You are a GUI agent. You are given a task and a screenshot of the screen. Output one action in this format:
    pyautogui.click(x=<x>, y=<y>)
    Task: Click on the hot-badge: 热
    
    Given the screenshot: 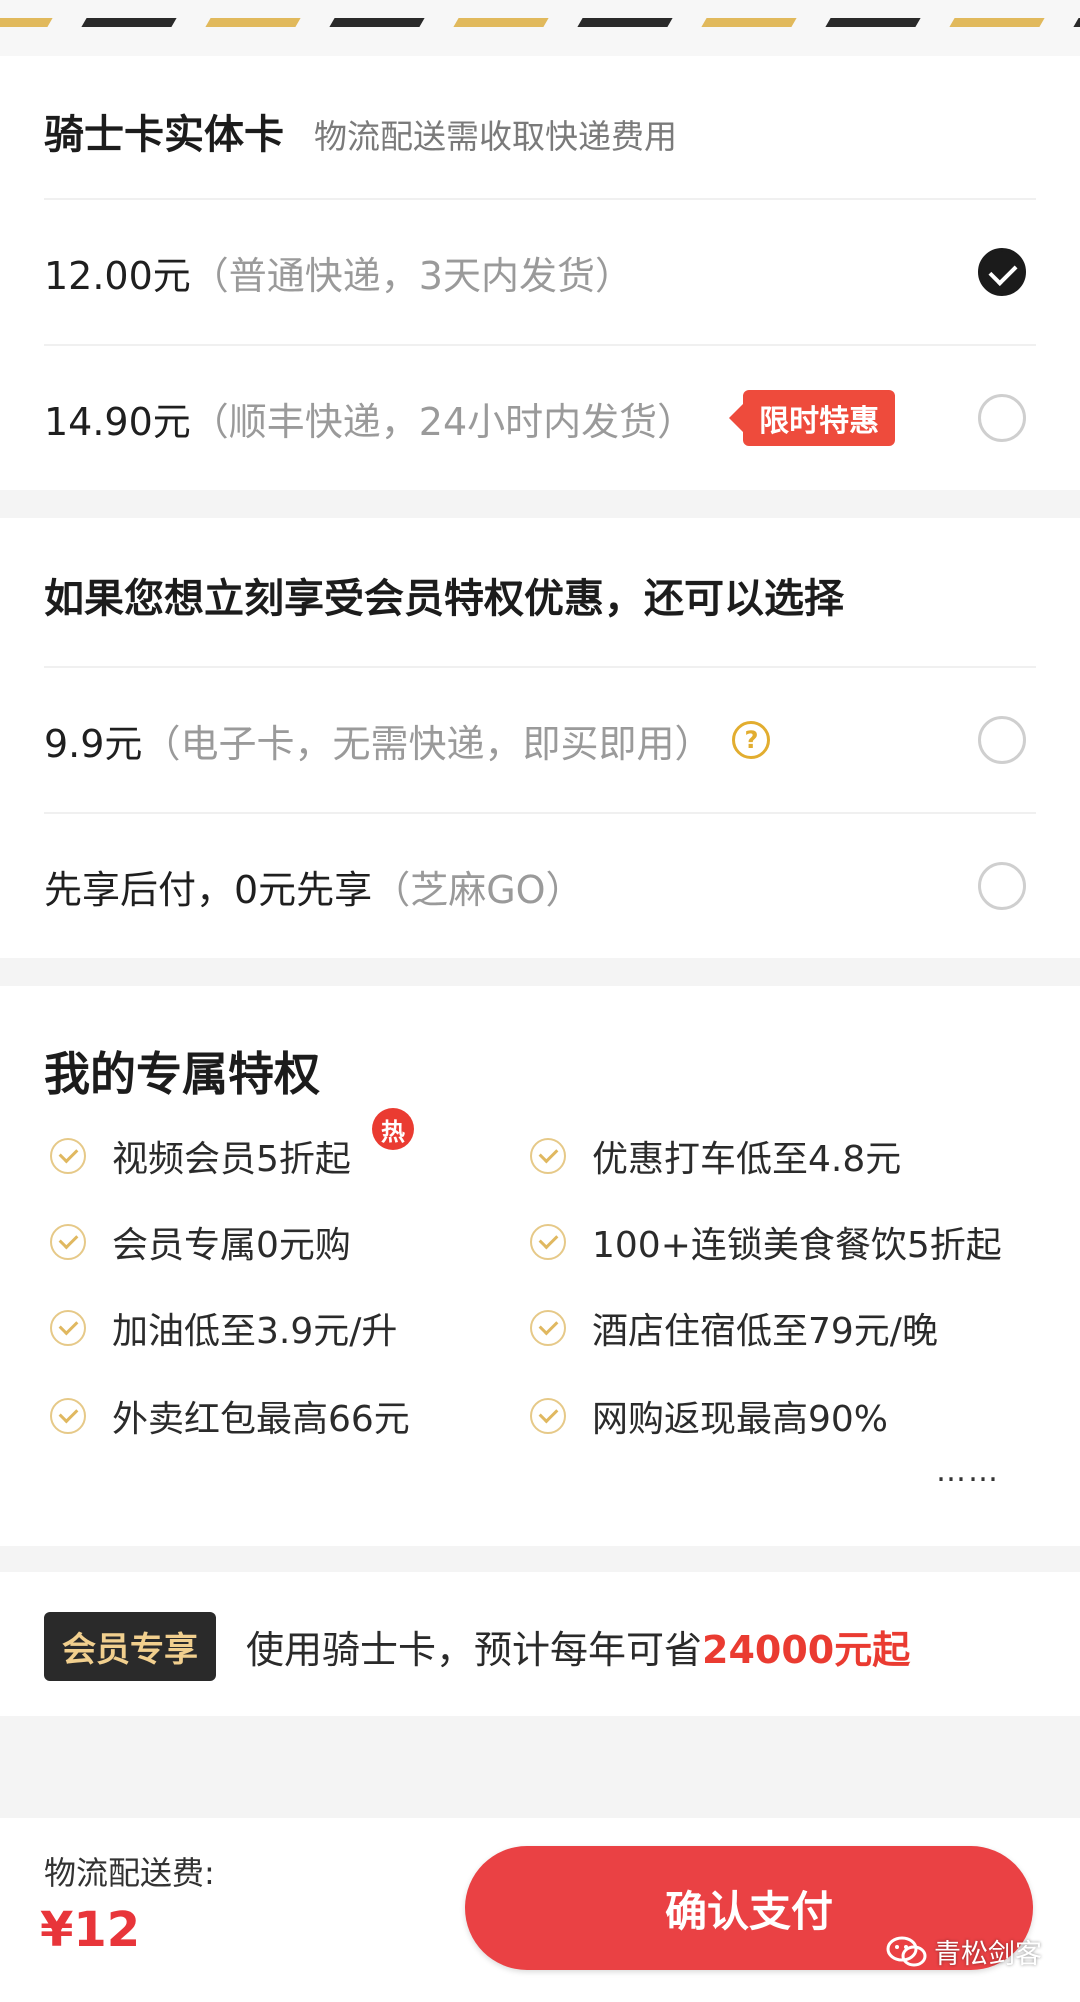 What is the action you would take?
    pyautogui.click(x=393, y=1129)
    